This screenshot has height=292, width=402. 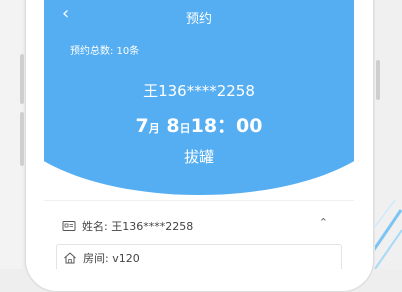 What do you see at coordinates (202, 226) in the screenshot?
I see `detail-row-name: 姓名: 王136****2258 ⌃` at bounding box center [202, 226].